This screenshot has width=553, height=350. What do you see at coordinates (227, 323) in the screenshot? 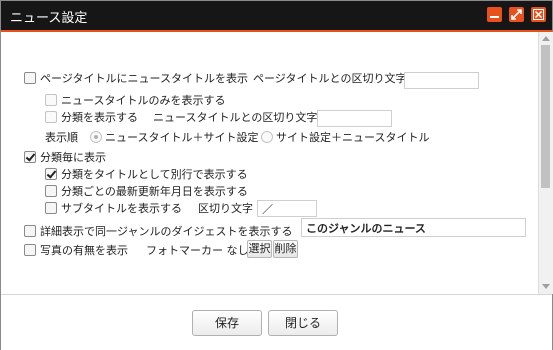
I see `save-button: 保存` at bounding box center [227, 323].